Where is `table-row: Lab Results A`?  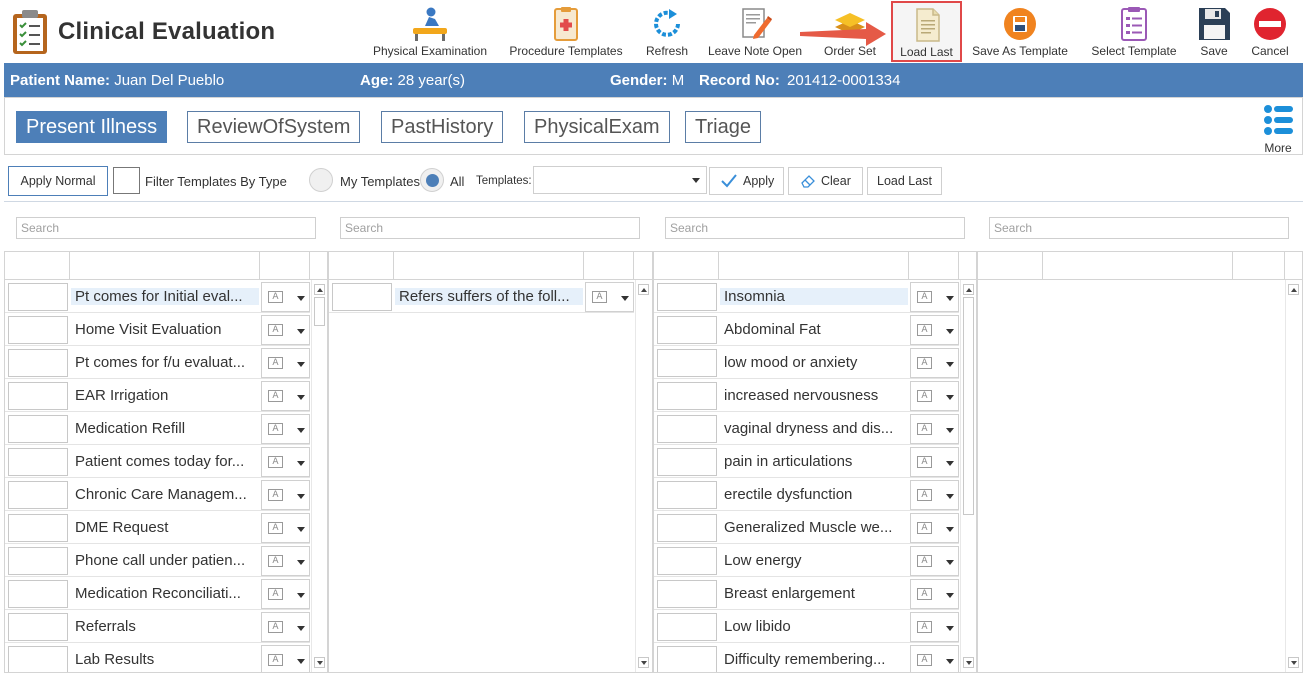 table-row: Lab Results A is located at coordinates (157, 657).